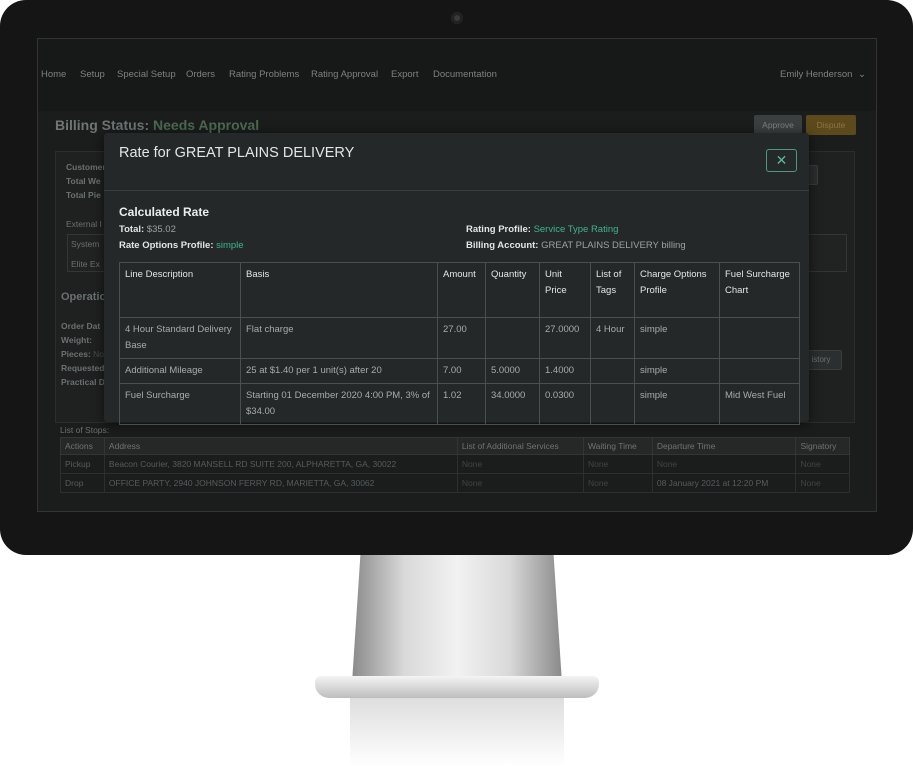 Image resolution: width=913 pixels, height=766 pixels. What do you see at coordinates (84, 297) in the screenshot?
I see `operations-heading: Operatio` at bounding box center [84, 297].